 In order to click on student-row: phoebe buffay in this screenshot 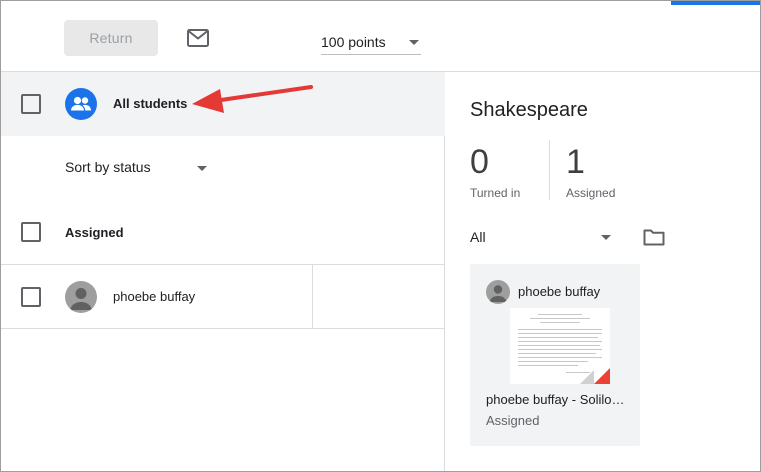, I will do `click(223, 296)`.